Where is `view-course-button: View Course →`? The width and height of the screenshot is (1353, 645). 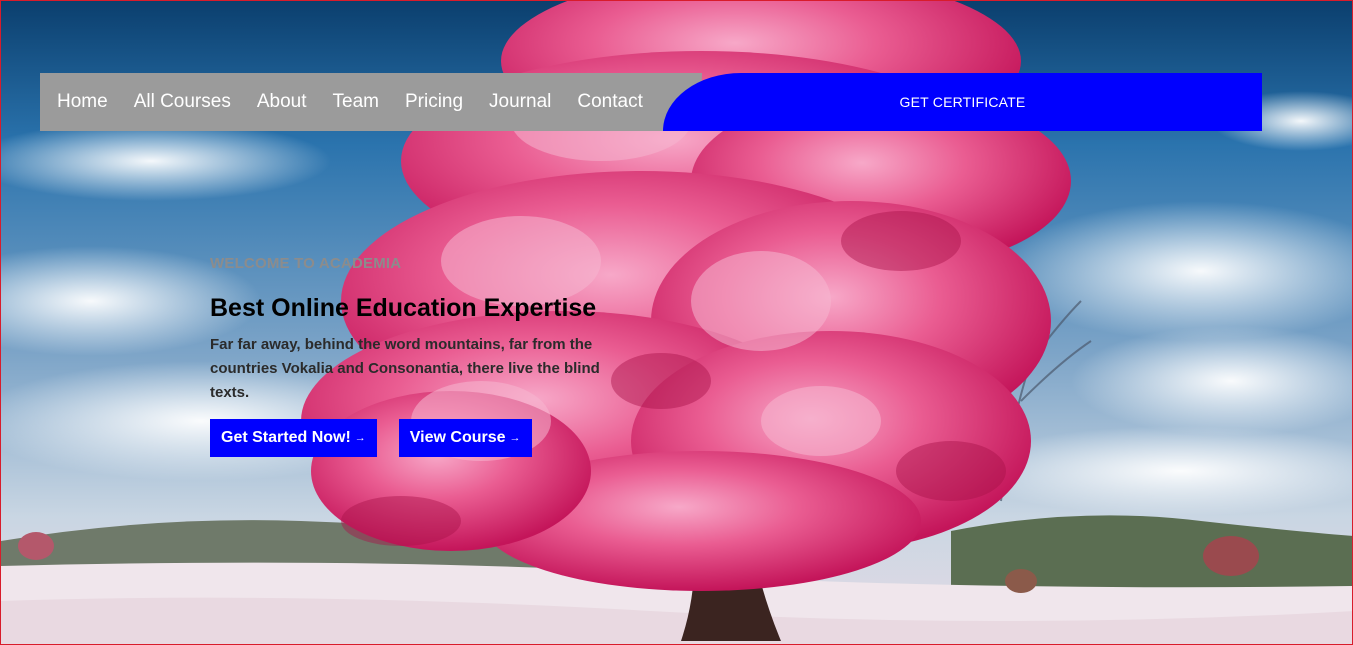 view-course-button: View Course → is located at coordinates (465, 438).